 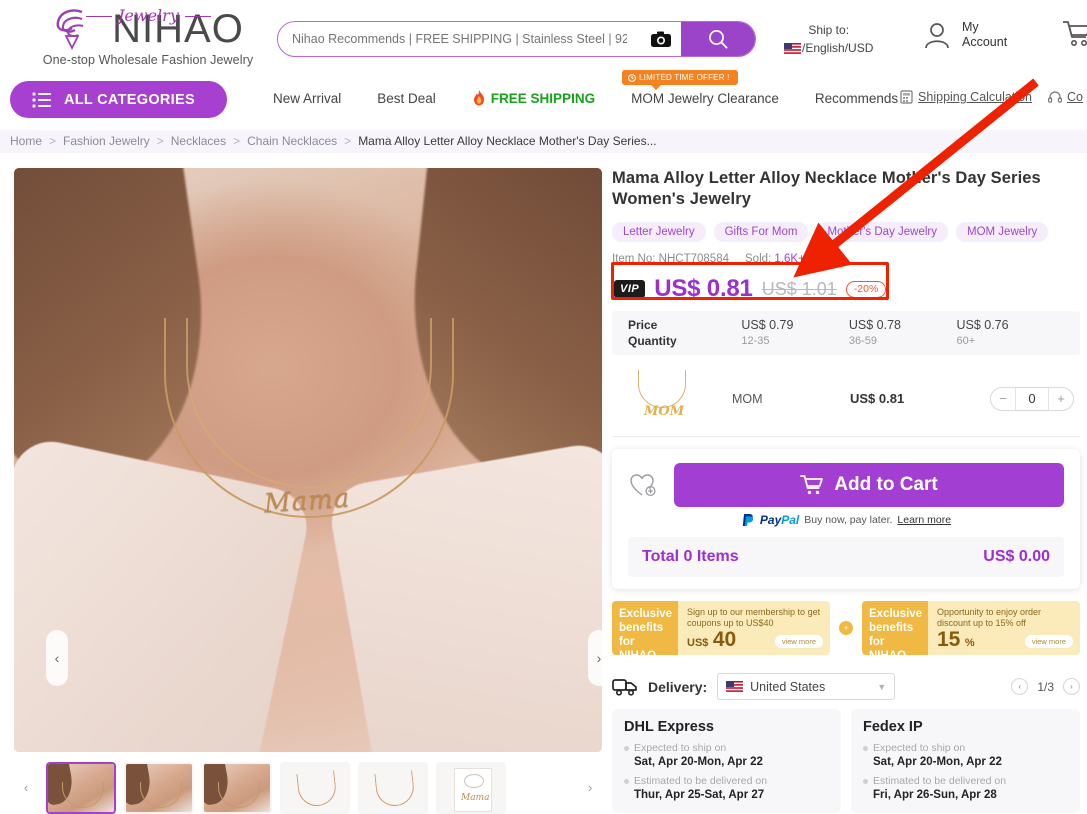 I want to click on account-label-line2: Account, so click(x=985, y=42).